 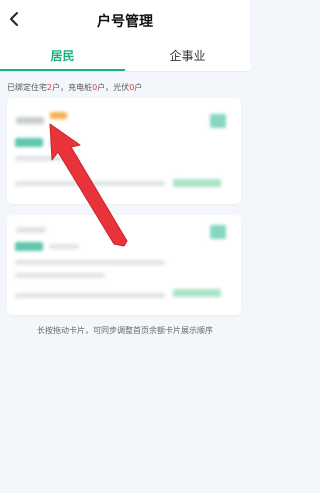 What do you see at coordinates (62, 55) in the screenshot?
I see `tab-residential: 居民` at bounding box center [62, 55].